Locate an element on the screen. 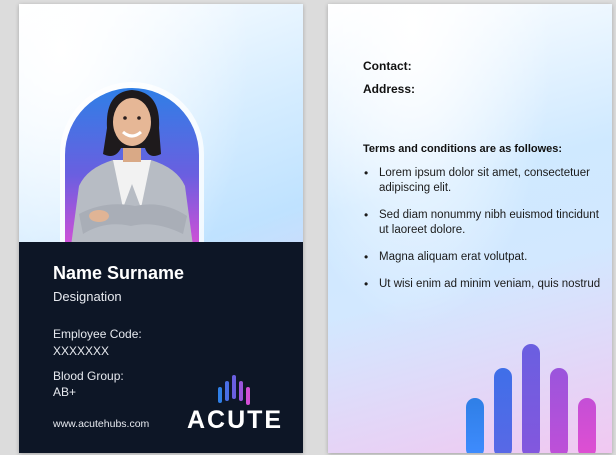 Image resolution: width=616 pixels, height=455 pixels. logo-text: ACUTE is located at coordinates (235, 420).